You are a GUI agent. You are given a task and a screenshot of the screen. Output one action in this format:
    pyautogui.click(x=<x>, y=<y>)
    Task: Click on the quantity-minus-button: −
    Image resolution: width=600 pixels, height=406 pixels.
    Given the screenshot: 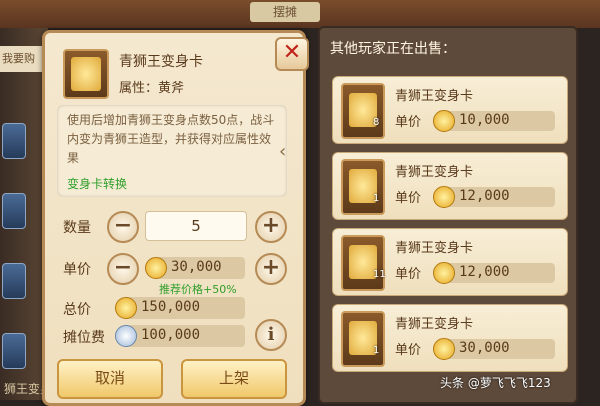 What is the action you would take?
    pyautogui.click(x=123, y=227)
    